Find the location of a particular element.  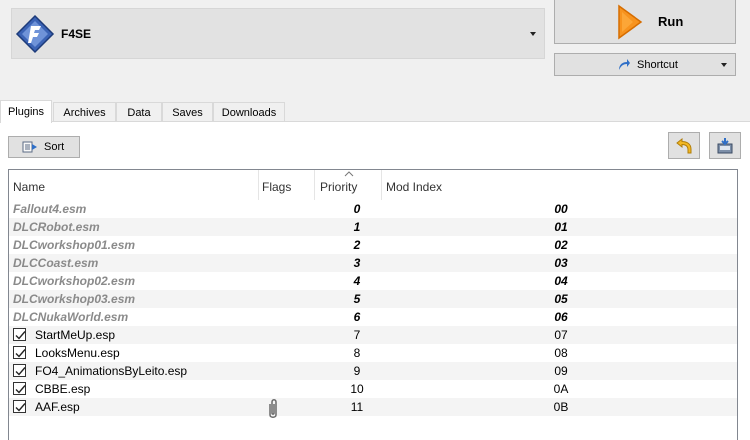

column-header-priority: Priority is located at coordinates (338, 187).